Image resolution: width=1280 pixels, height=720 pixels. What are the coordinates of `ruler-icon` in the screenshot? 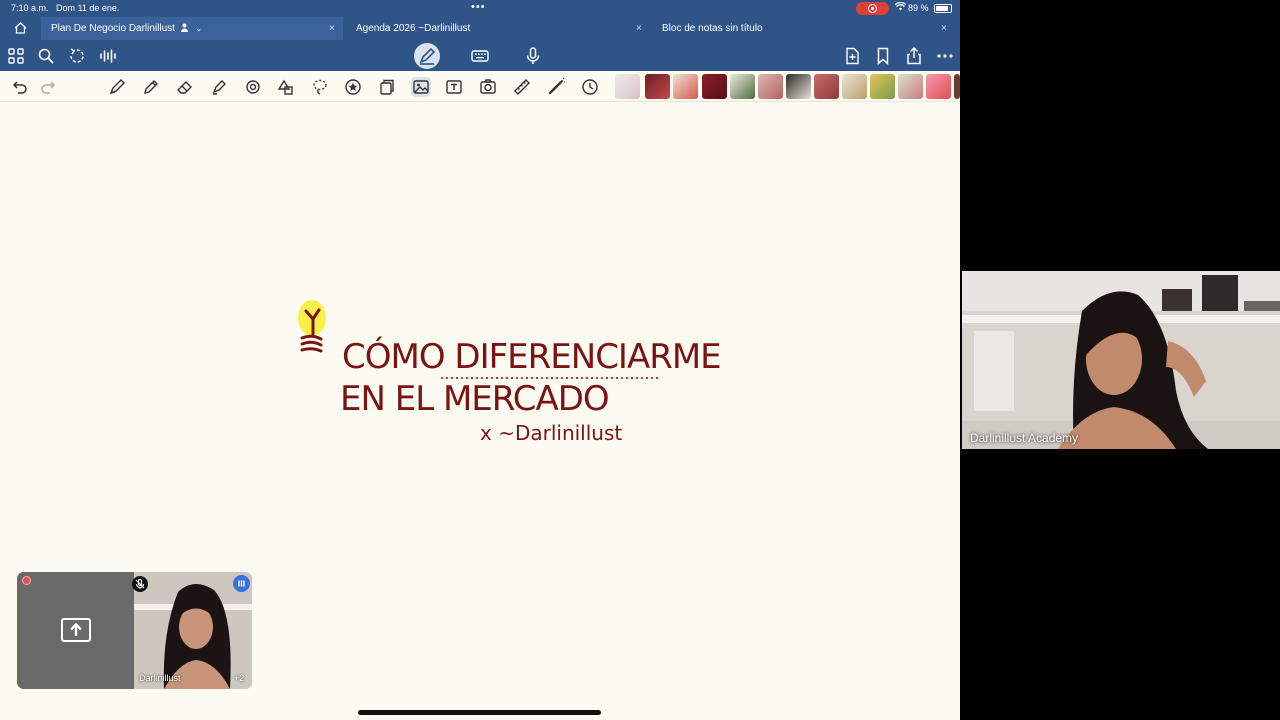 It's located at (522, 87).